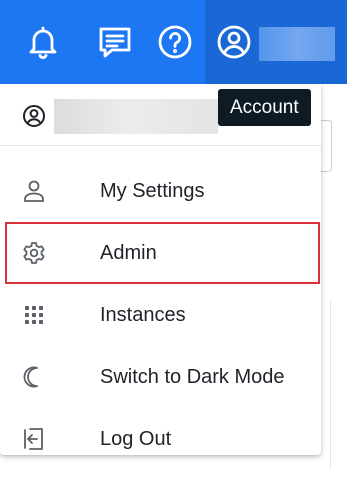 The height and width of the screenshot is (485, 347). What do you see at coordinates (115, 42) in the screenshot?
I see `messages-chat-icon` at bounding box center [115, 42].